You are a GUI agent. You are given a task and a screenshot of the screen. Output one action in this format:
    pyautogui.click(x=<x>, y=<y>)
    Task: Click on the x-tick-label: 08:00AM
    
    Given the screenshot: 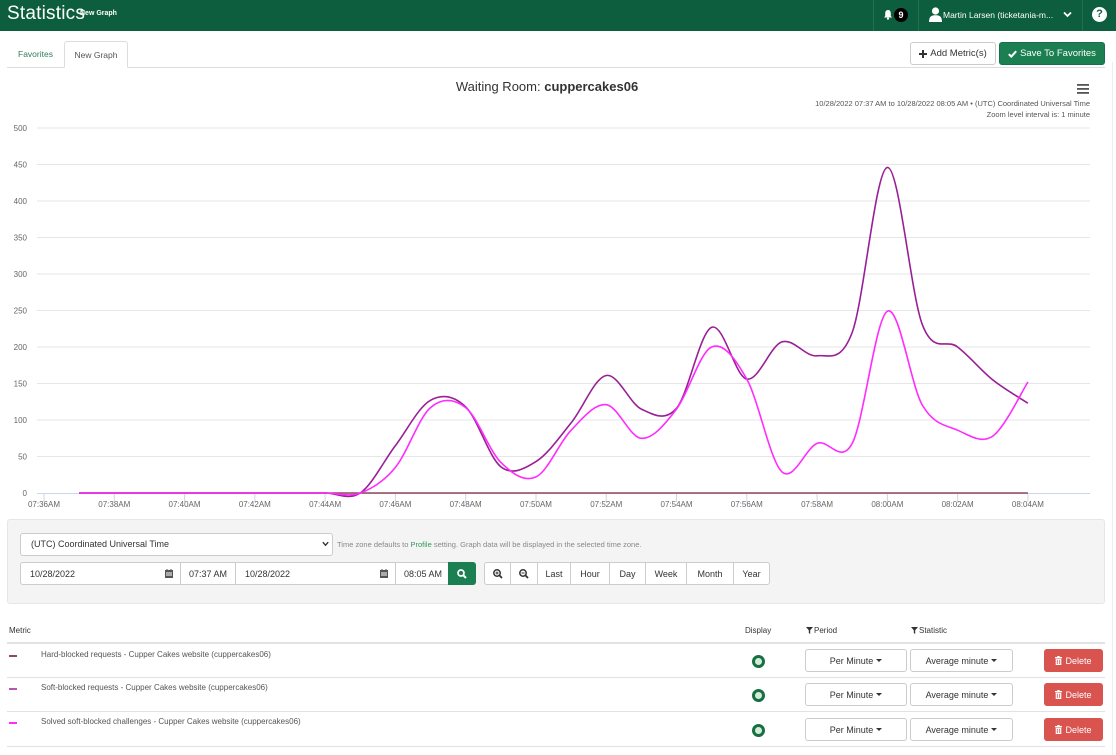 What is the action you would take?
    pyautogui.click(x=887, y=504)
    